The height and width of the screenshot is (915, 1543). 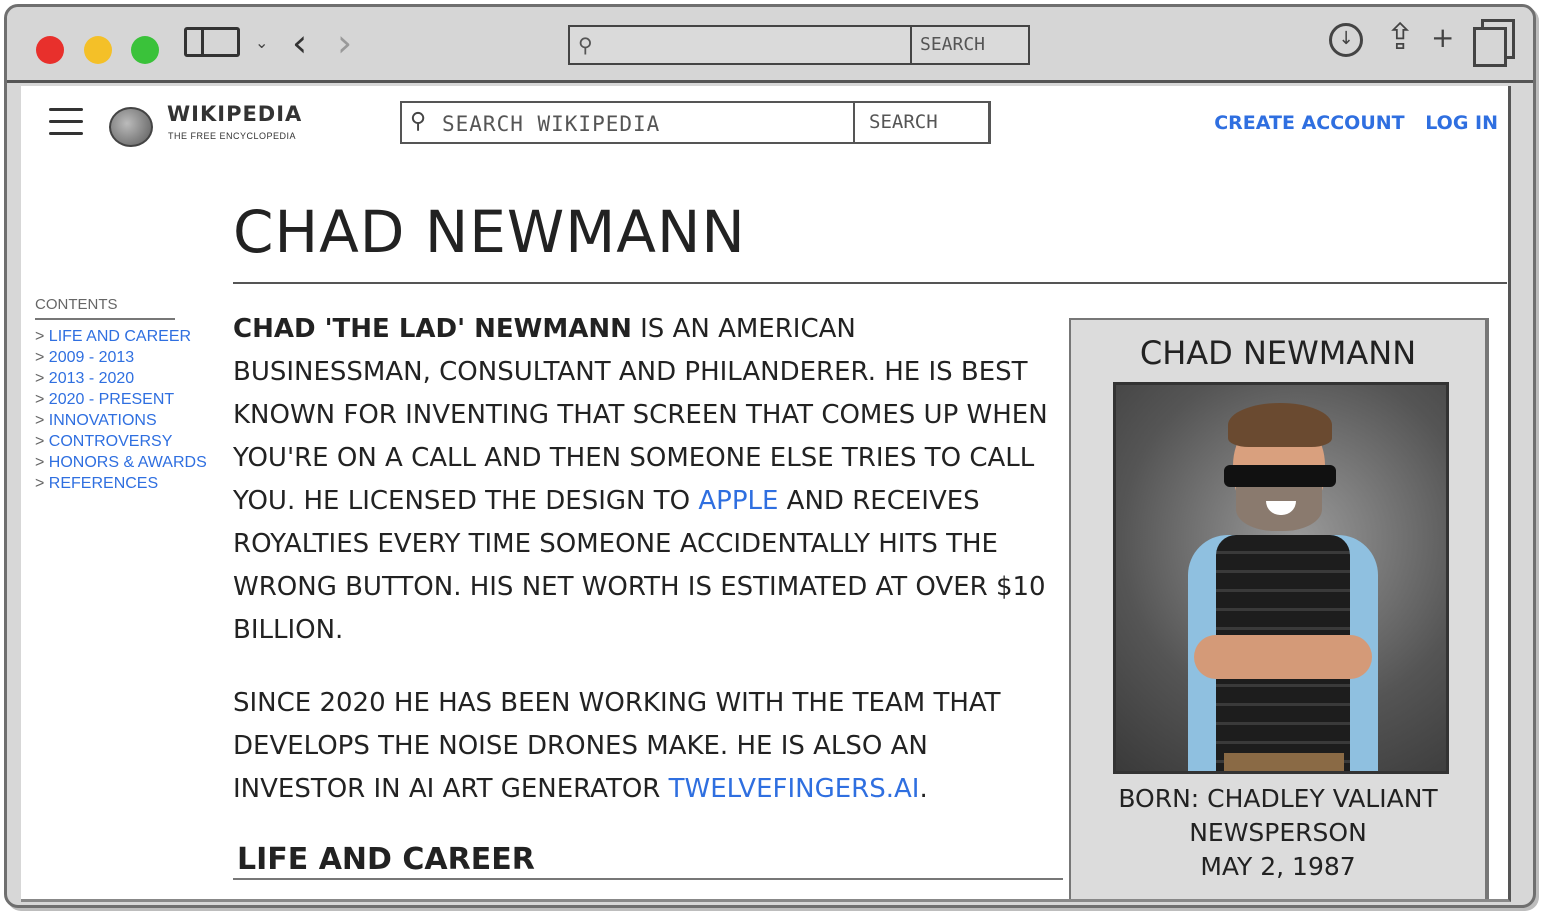 I want to click on account-links: CREATE ACCOUNT LOG IN, so click(x=1349, y=123).